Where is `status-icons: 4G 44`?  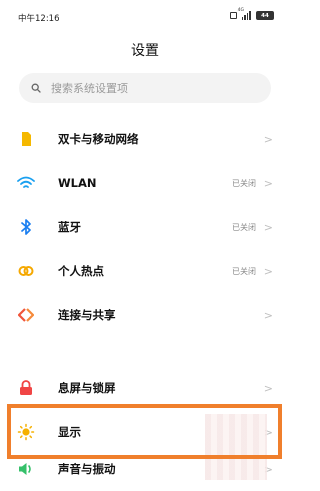 status-icons: 4G 44 is located at coordinates (251, 14).